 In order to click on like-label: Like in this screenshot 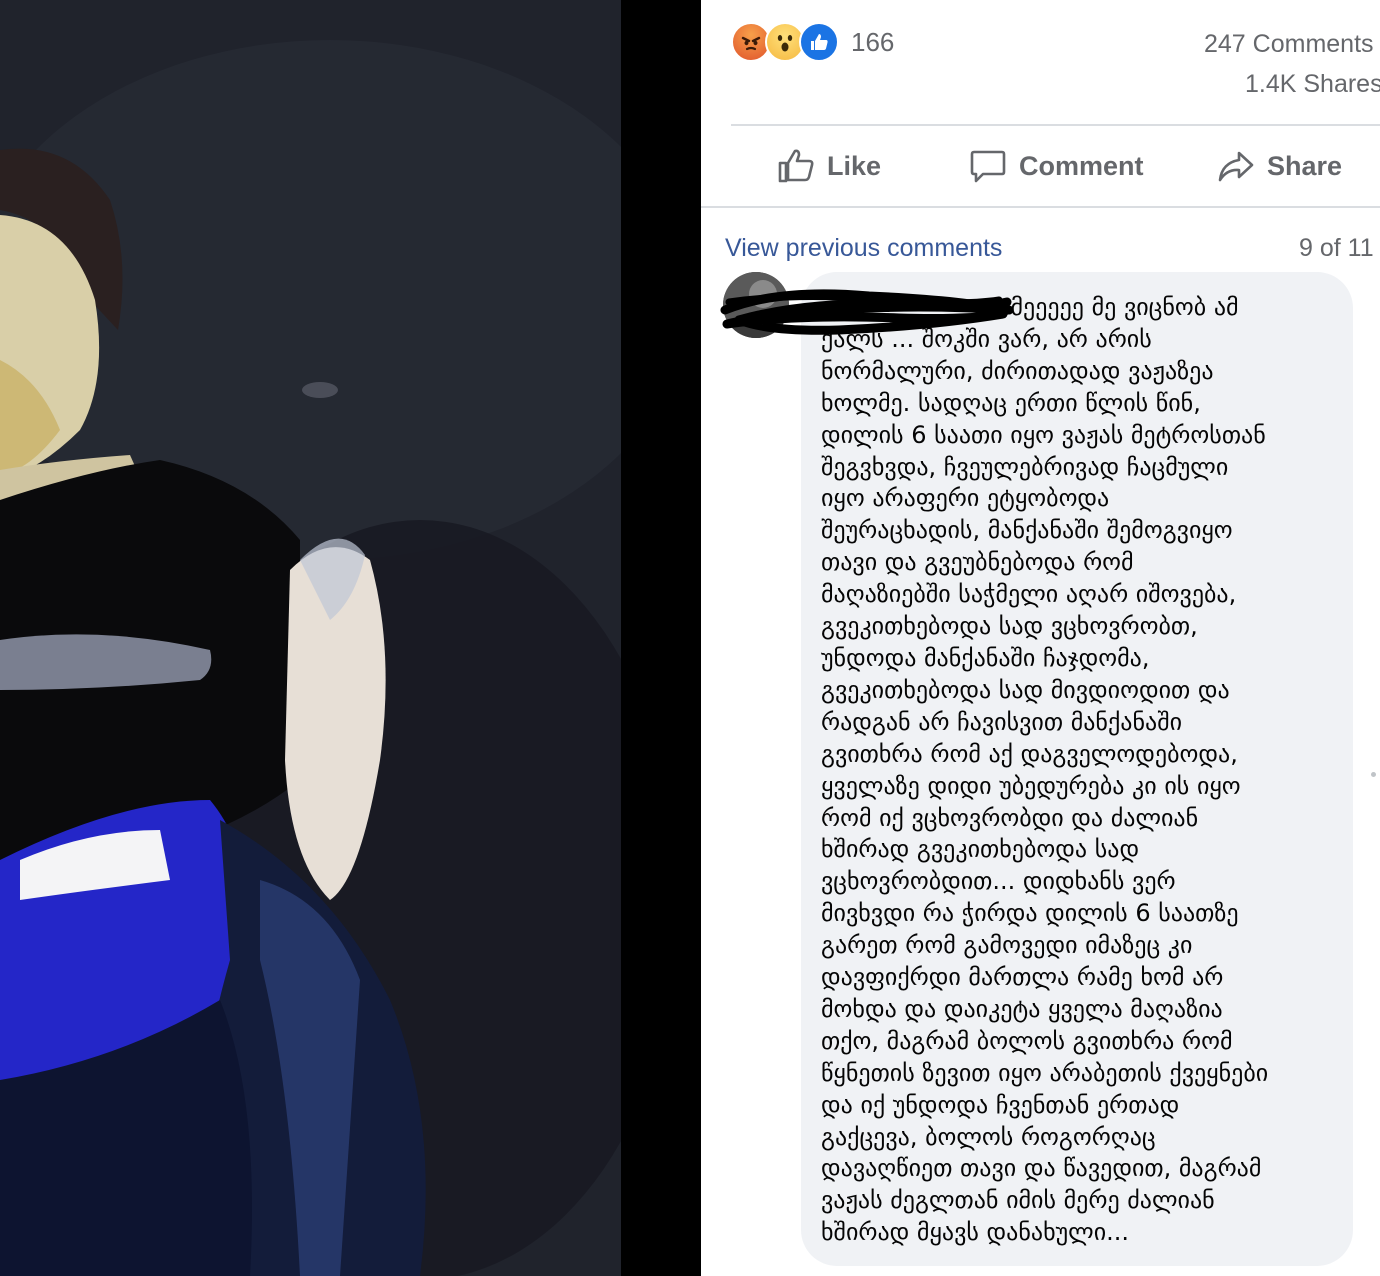, I will do `click(854, 165)`.